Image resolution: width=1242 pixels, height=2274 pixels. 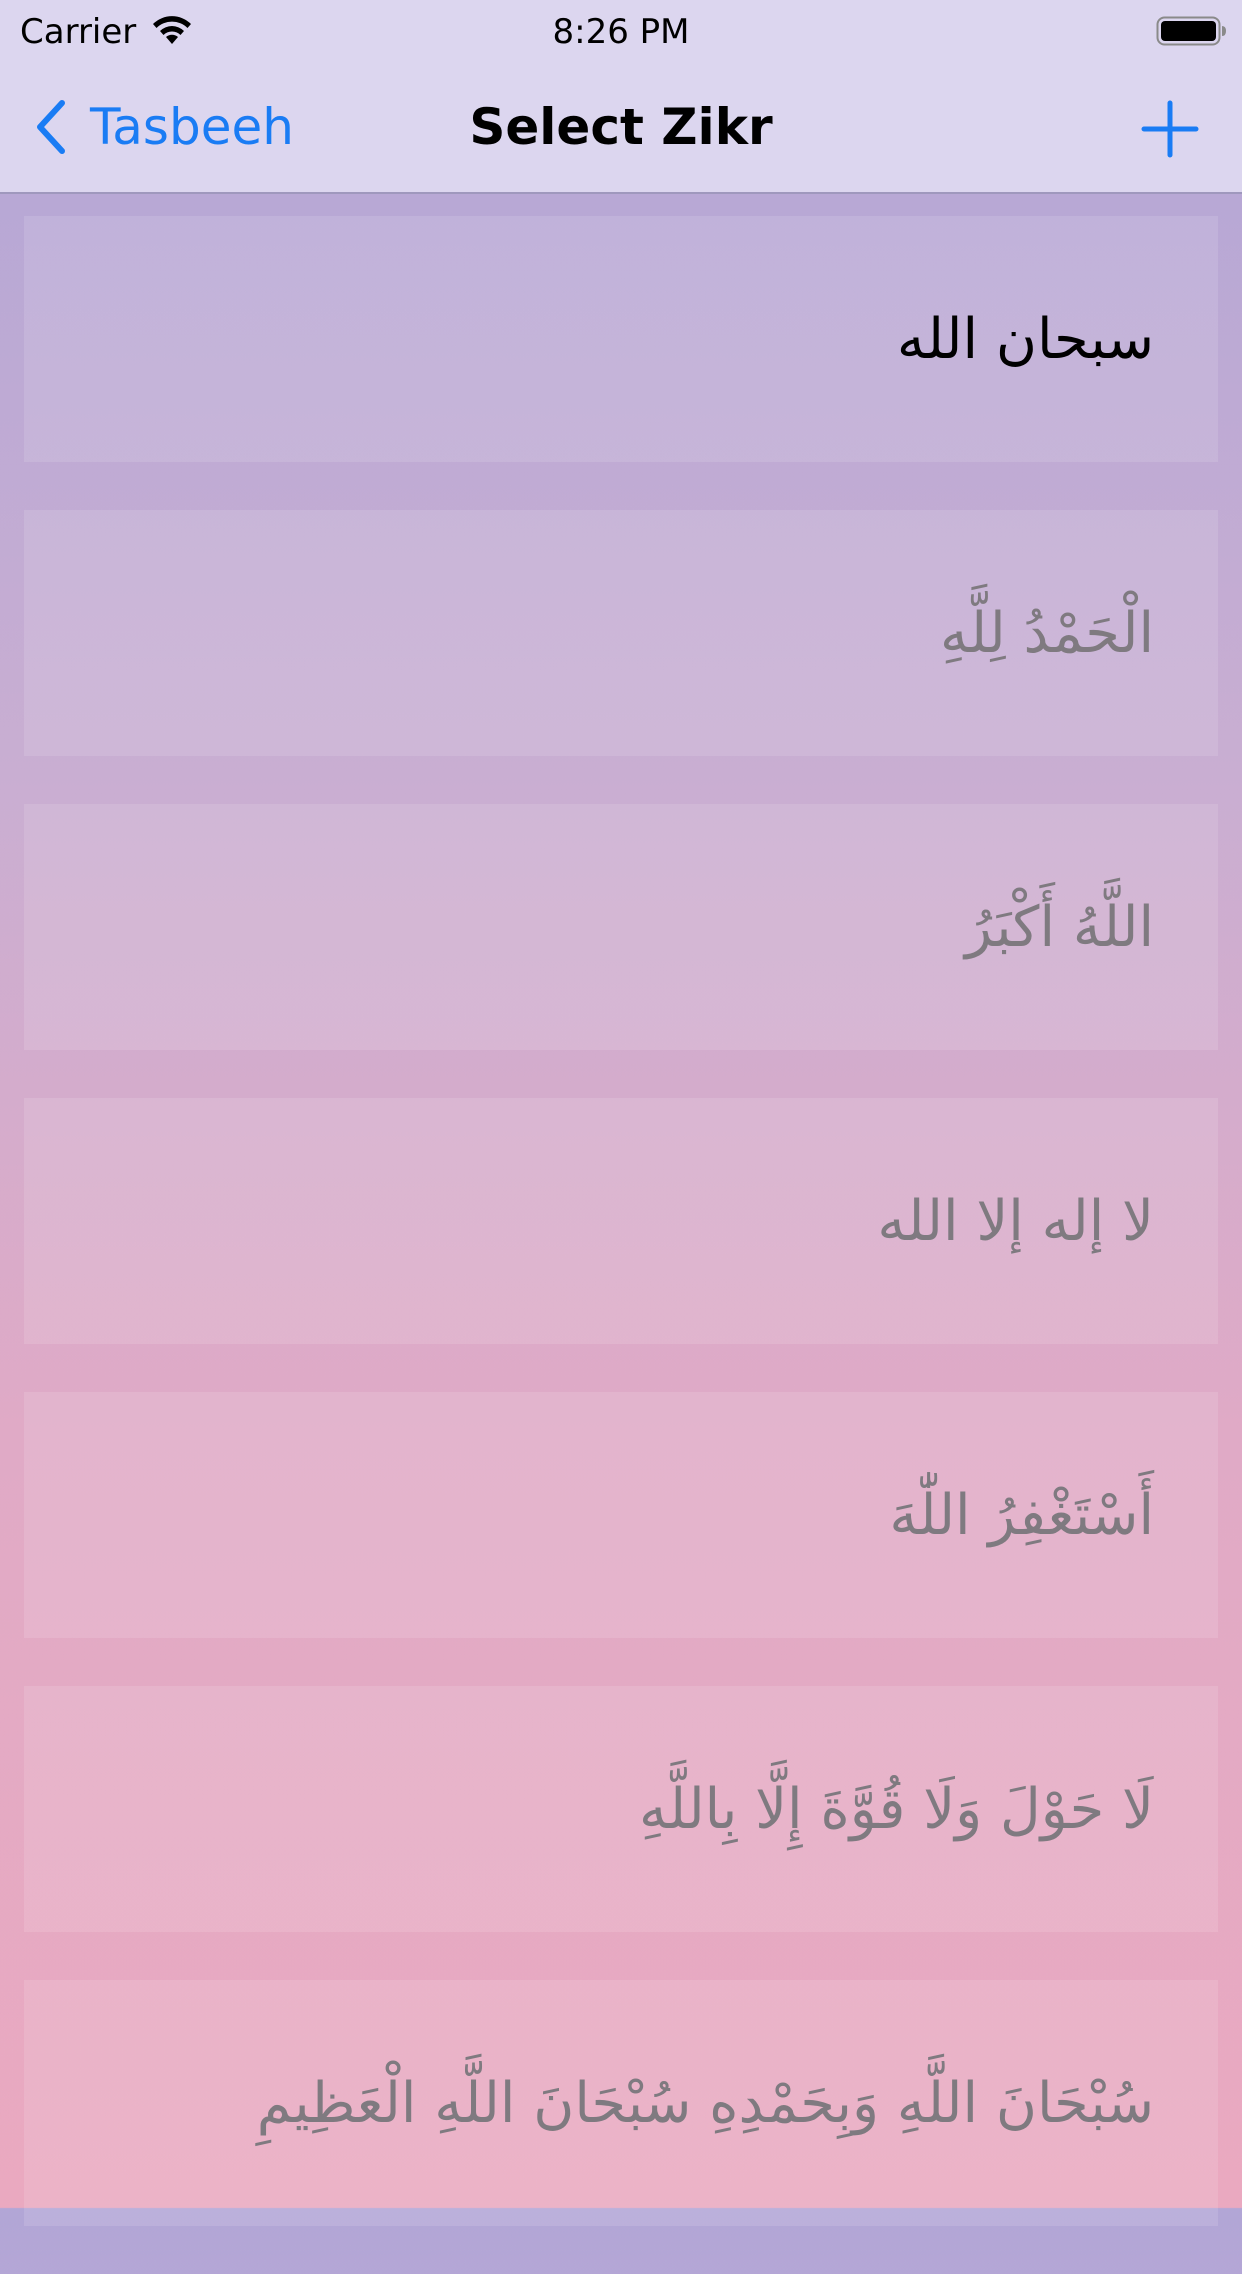 I want to click on zikr-item-astaghfirullah: أَسْتَغْفِرُ اللّٰهَ, so click(x=621, y=1515).